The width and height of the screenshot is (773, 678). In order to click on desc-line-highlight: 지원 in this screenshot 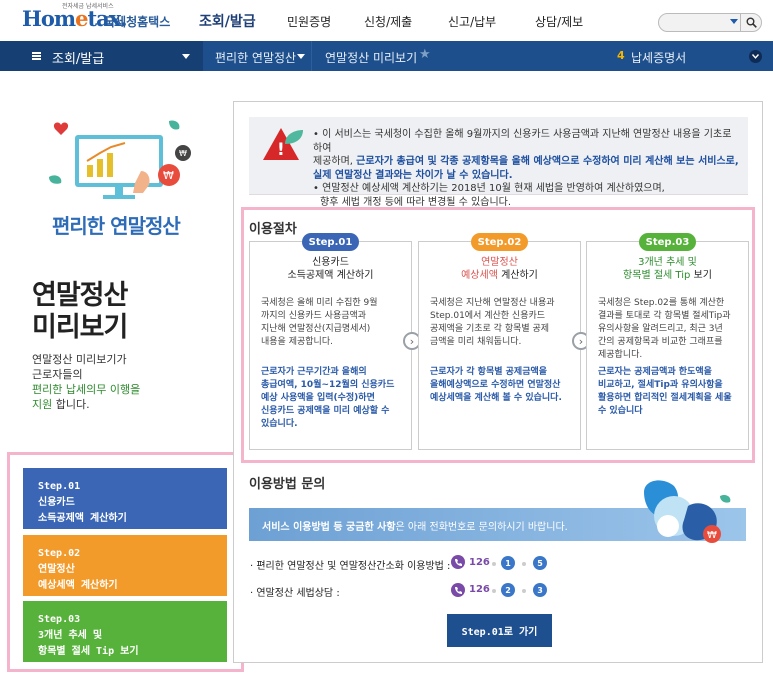, I will do `click(42, 404)`.